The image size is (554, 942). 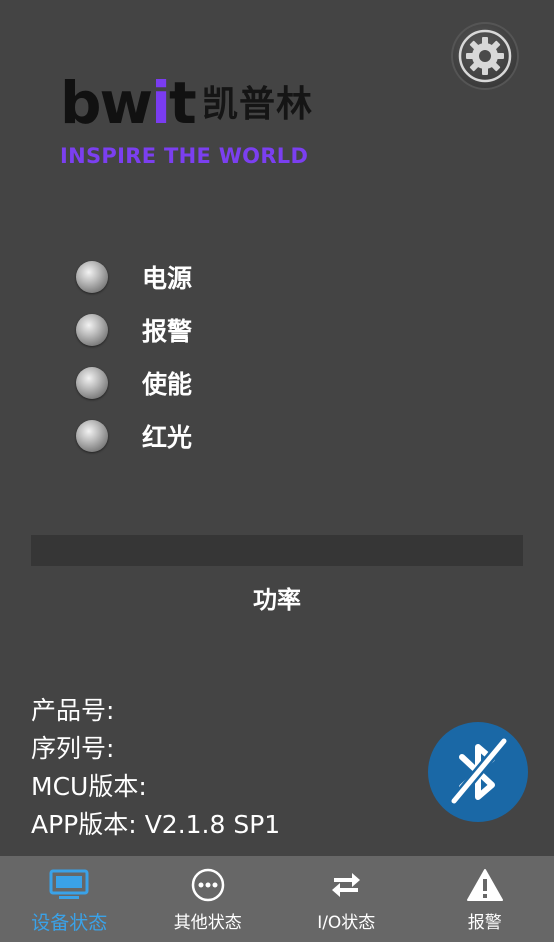 I want to click on status-label: 电源, so click(x=167, y=278).